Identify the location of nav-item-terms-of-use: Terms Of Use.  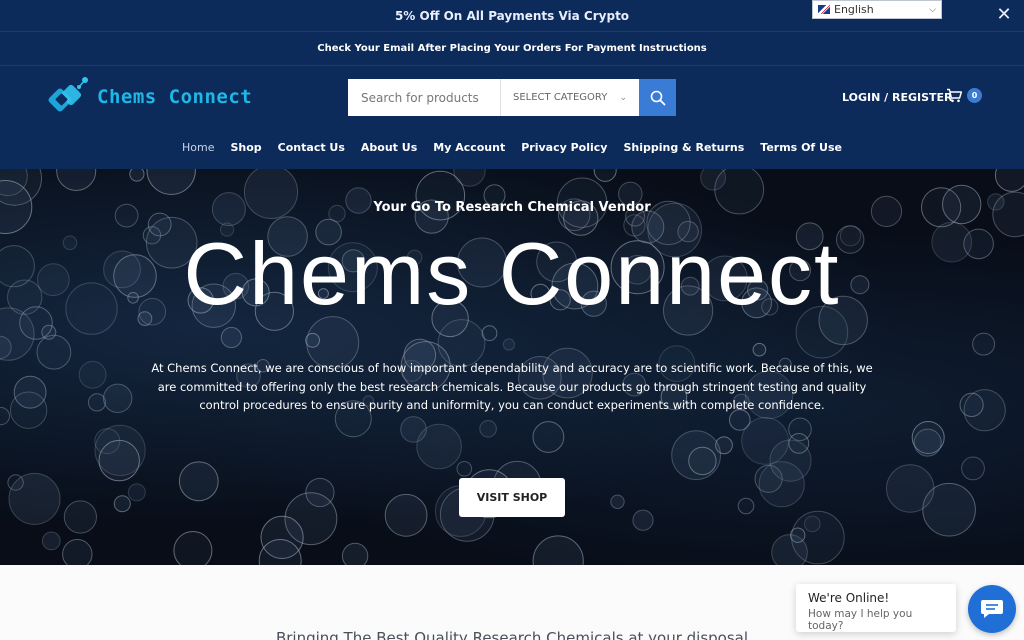
(801, 147).